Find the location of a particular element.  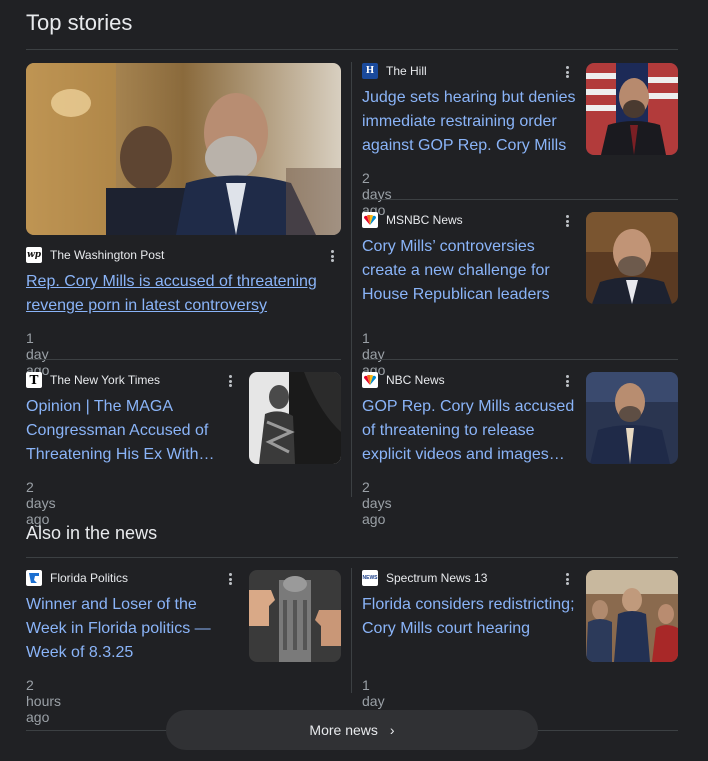

more-news-label: More news is located at coordinates (343, 730).